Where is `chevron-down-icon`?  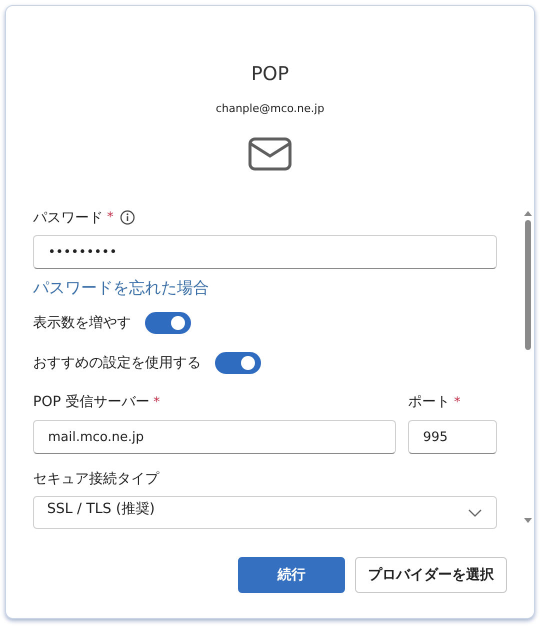
chevron-down-icon is located at coordinates (475, 512).